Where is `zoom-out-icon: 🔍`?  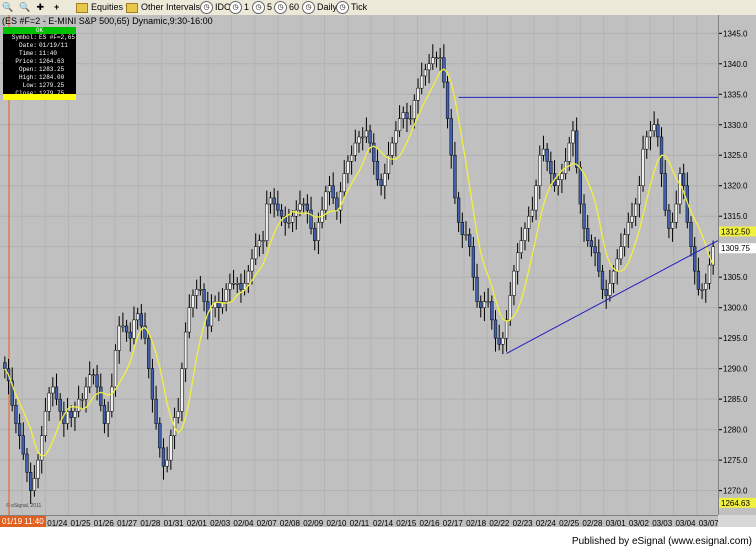 zoom-out-icon: 🔍 is located at coordinates (24, 7).